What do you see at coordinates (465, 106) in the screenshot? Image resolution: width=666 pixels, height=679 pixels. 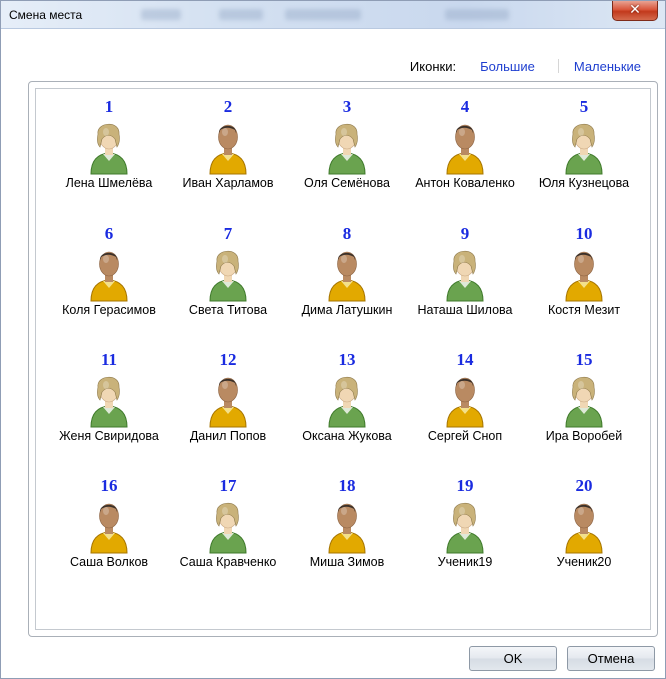 I see `seat-number: 4` at bounding box center [465, 106].